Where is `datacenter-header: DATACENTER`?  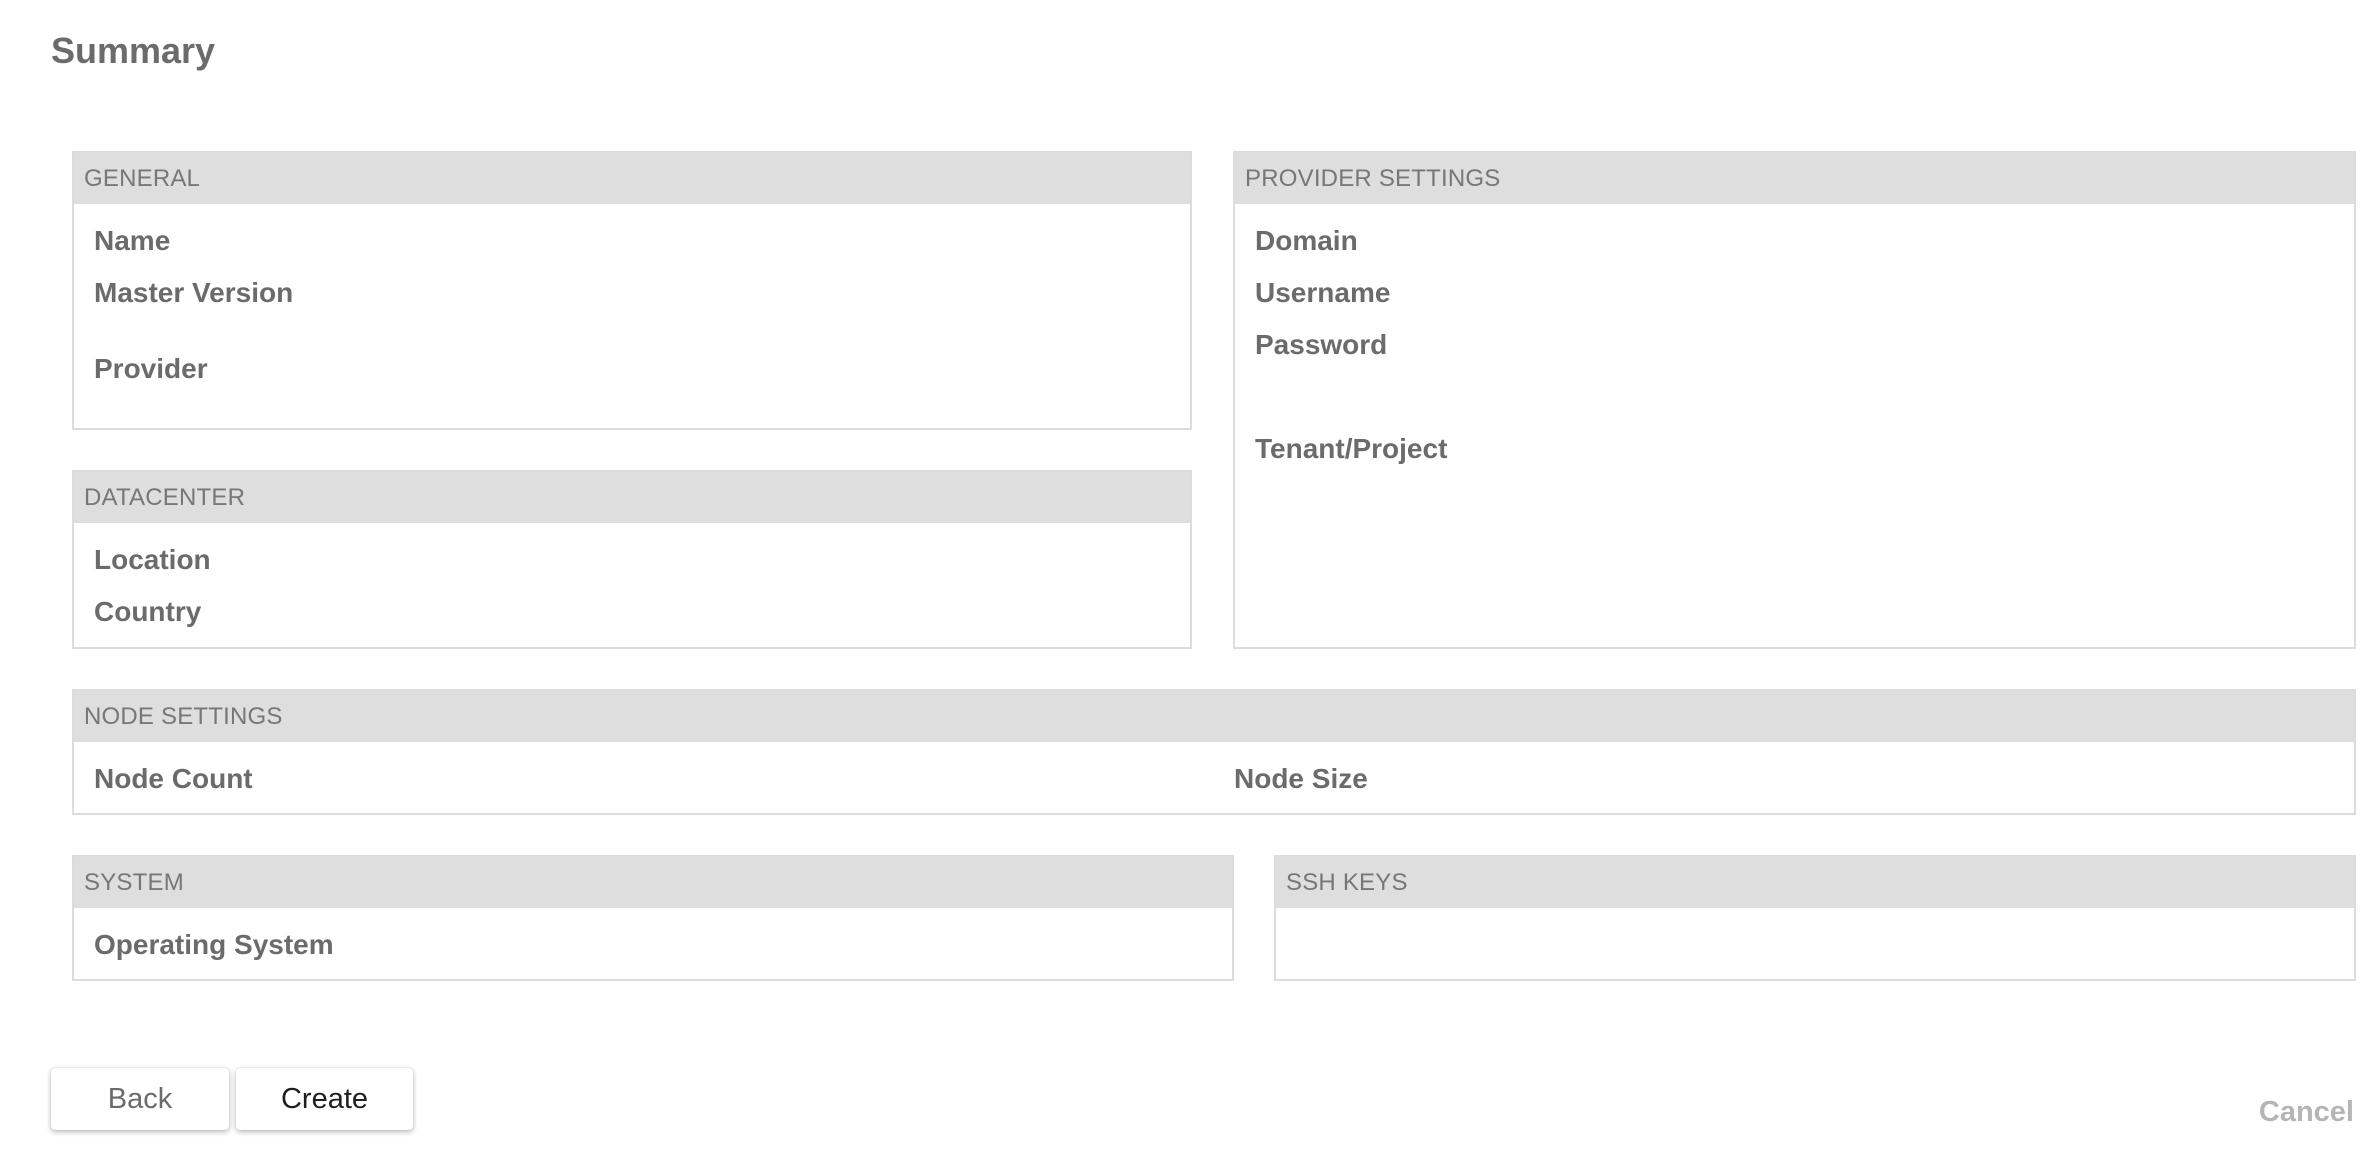
datacenter-header: DATACENTER is located at coordinates (632, 497).